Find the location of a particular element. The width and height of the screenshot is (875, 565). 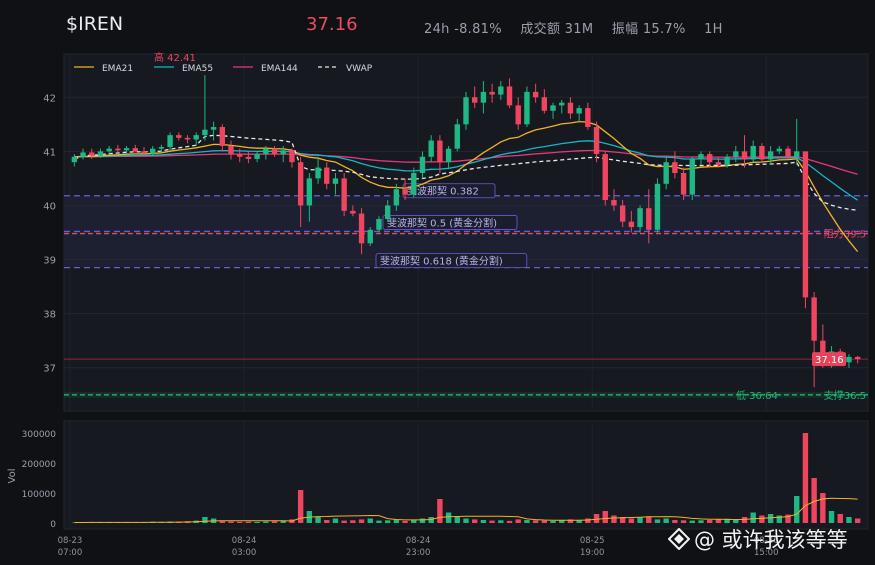

legend-label-ema21: EMA21 is located at coordinates (117, 69).